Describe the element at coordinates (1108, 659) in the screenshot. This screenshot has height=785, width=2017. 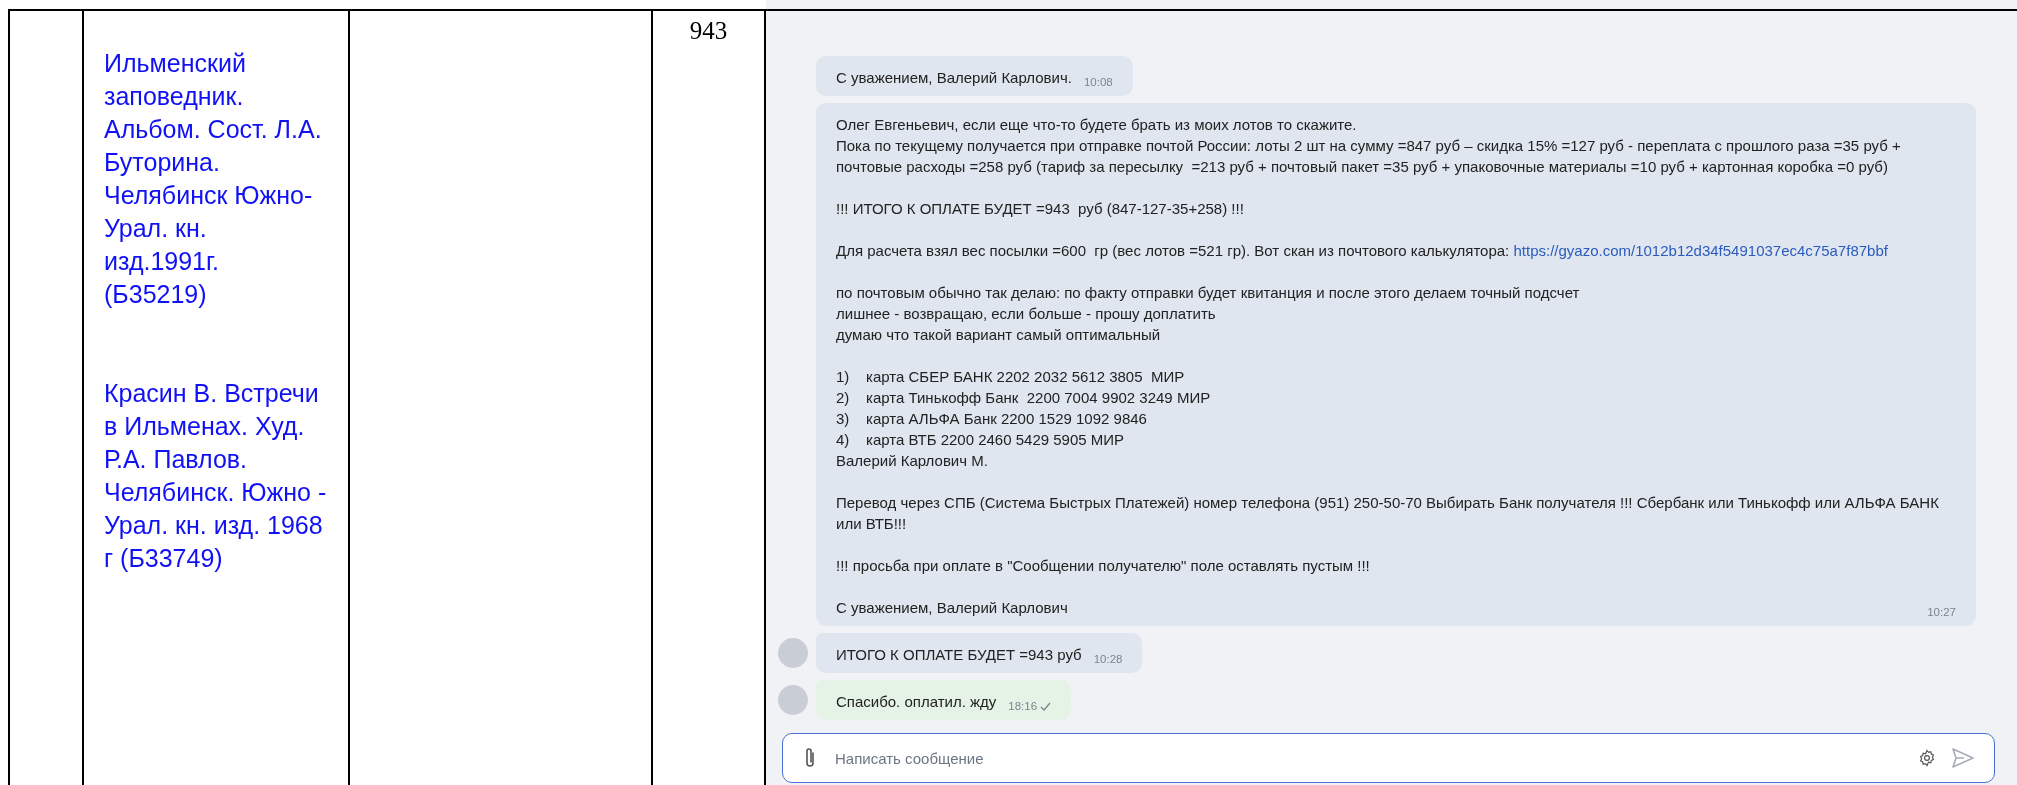
I see `message-time: 10:28` at that location.